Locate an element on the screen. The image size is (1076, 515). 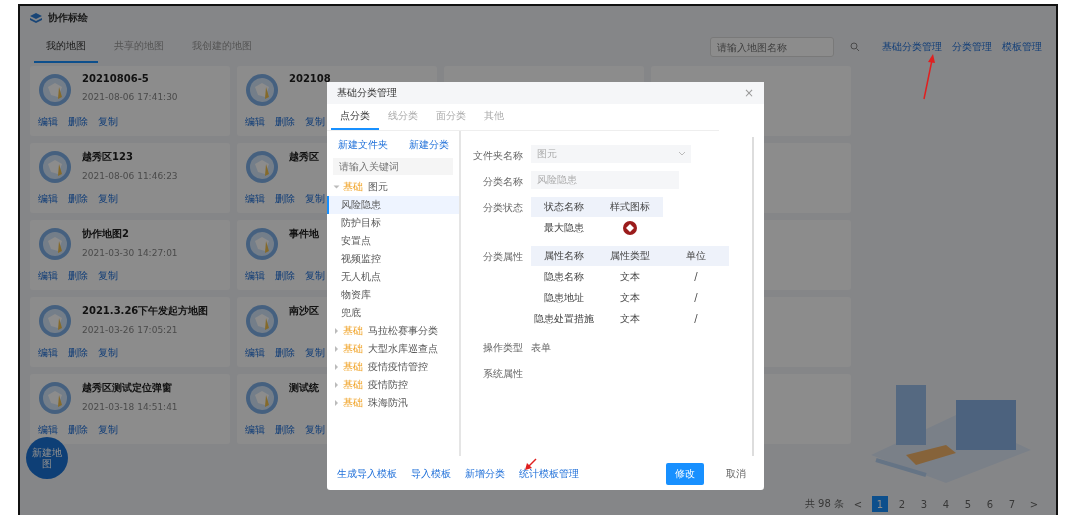
table-cell-text: 隐患地址 is located at coordinates (564, 297).